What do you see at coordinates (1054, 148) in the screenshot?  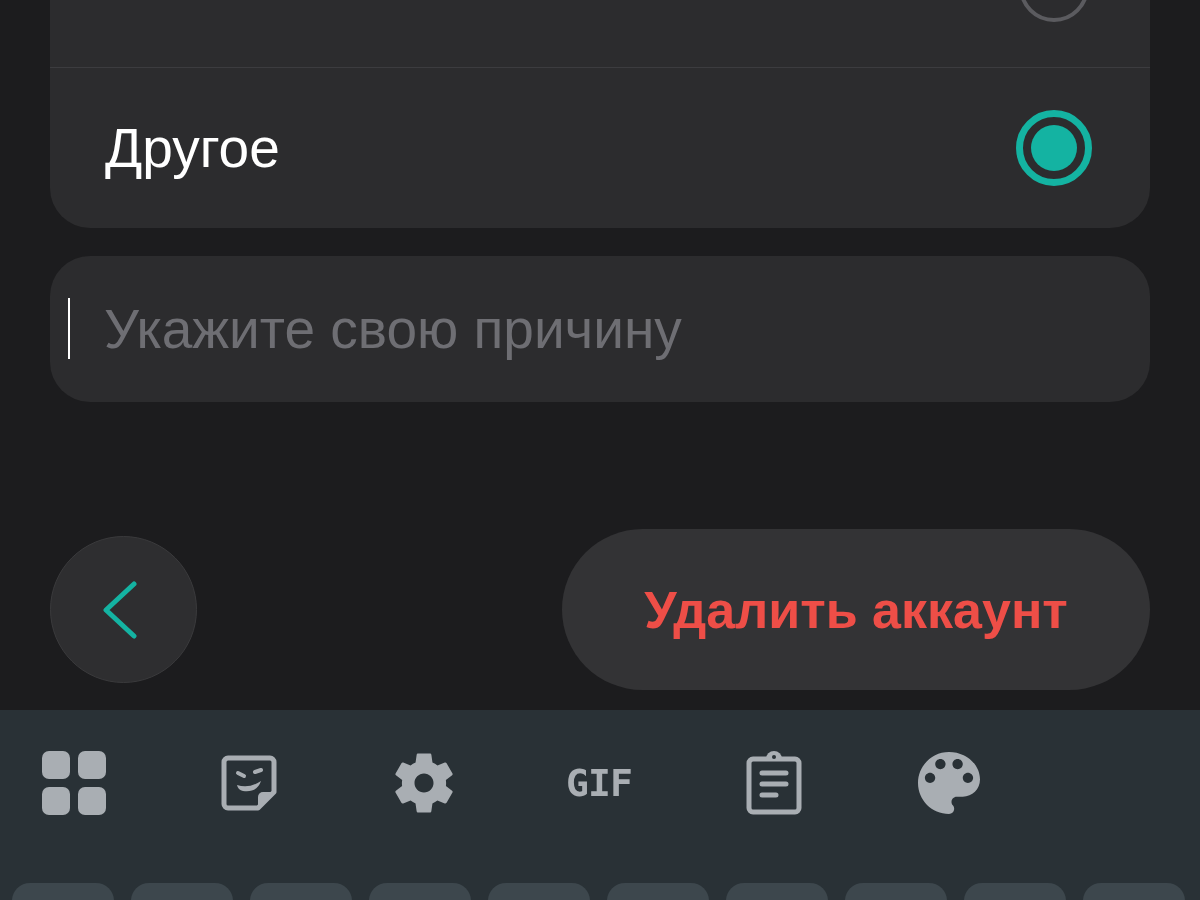 I see `radio-button` at bounding box center [1054, 148].